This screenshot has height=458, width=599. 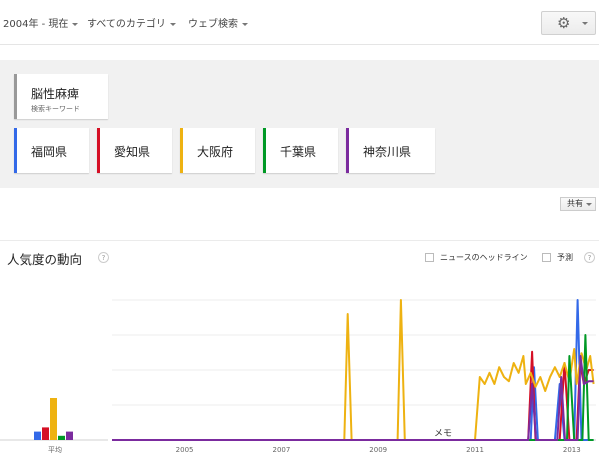 I want to click on keyword-sublabel: 検索キーワード, so click(x=55, y=109).